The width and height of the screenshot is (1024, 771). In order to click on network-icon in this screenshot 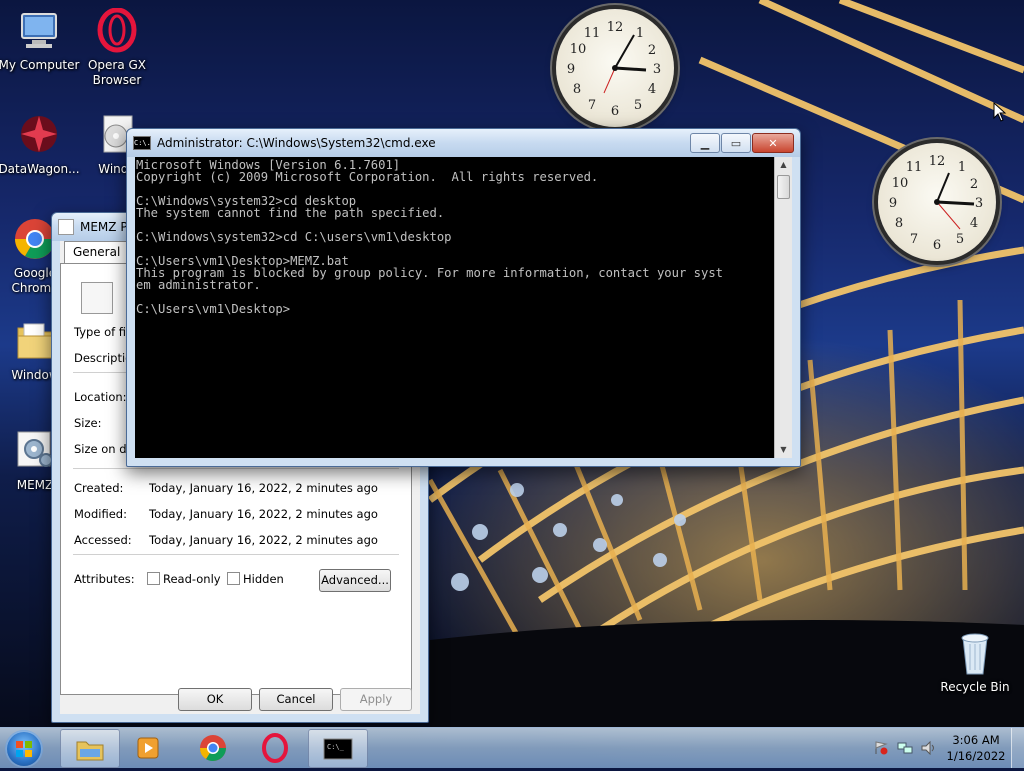, I will do `click(905, 748)`.